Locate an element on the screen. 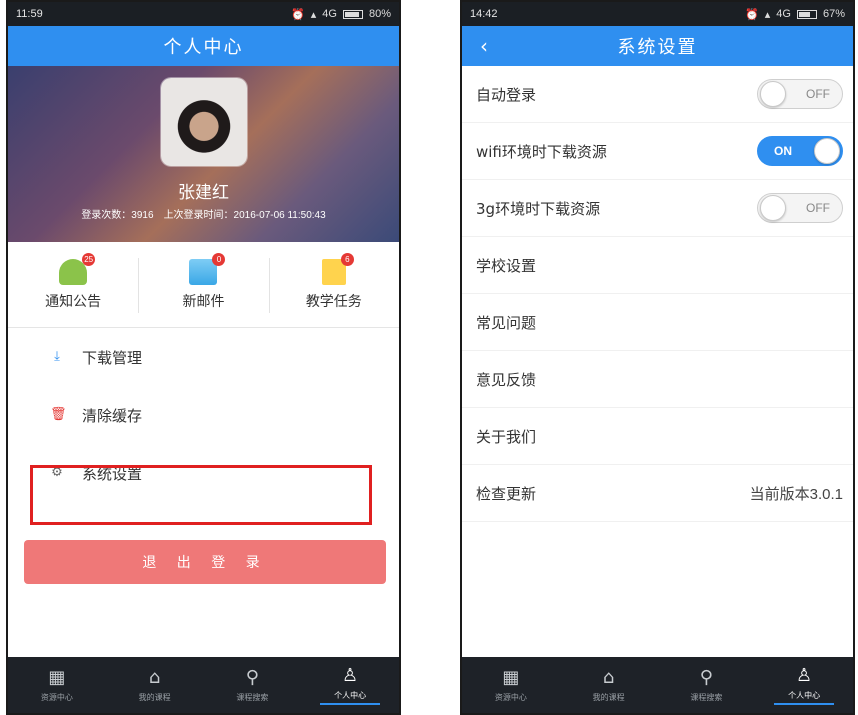 The image size is (858, 715). bell-icon: 25 is located at coordinates (77, 268).